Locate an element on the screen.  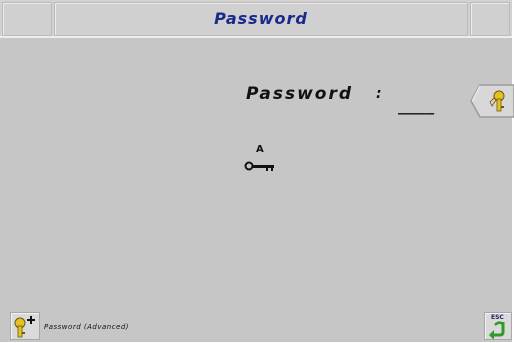
advanced-password-button is located at coordinates (25, 326).